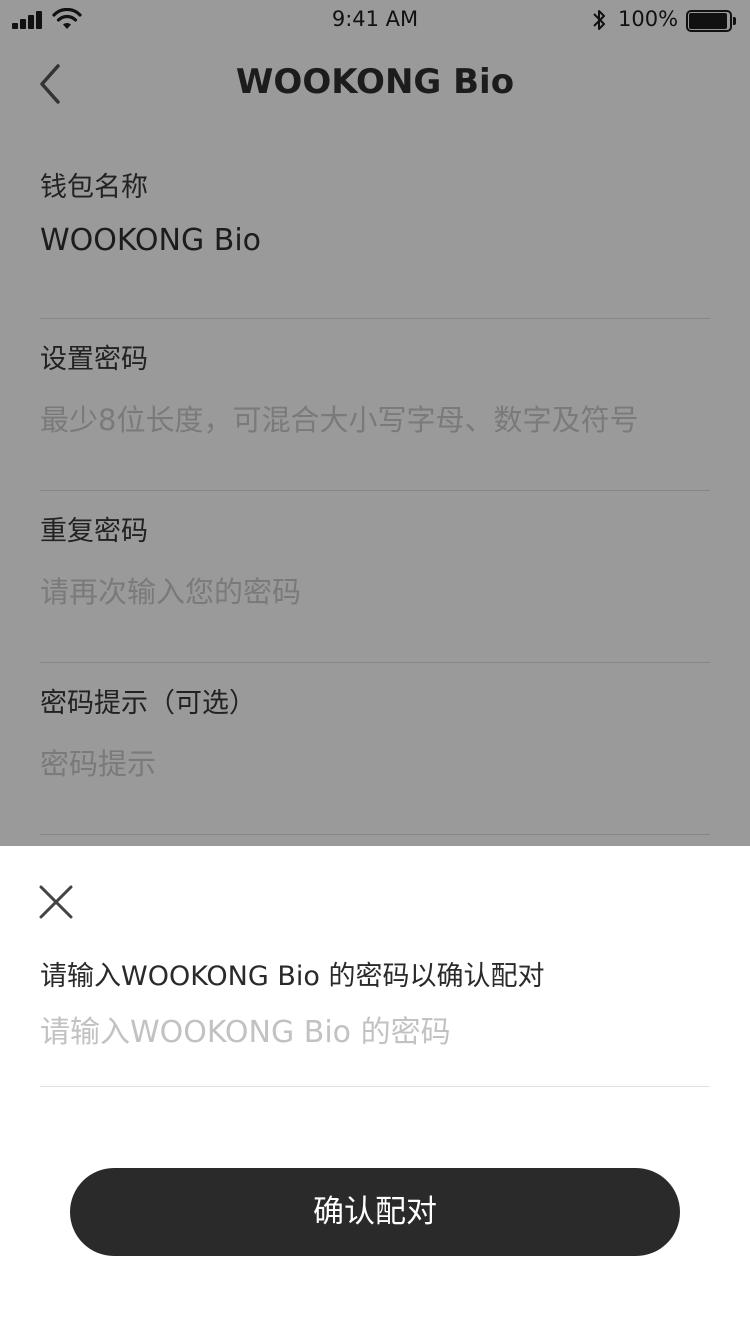 The height and width of the screenshot is (1334, 750). Describe the element at coordinates (148, 703) in the screenshot. I see `password-hint-label: 密码提示（可选）` at that location.